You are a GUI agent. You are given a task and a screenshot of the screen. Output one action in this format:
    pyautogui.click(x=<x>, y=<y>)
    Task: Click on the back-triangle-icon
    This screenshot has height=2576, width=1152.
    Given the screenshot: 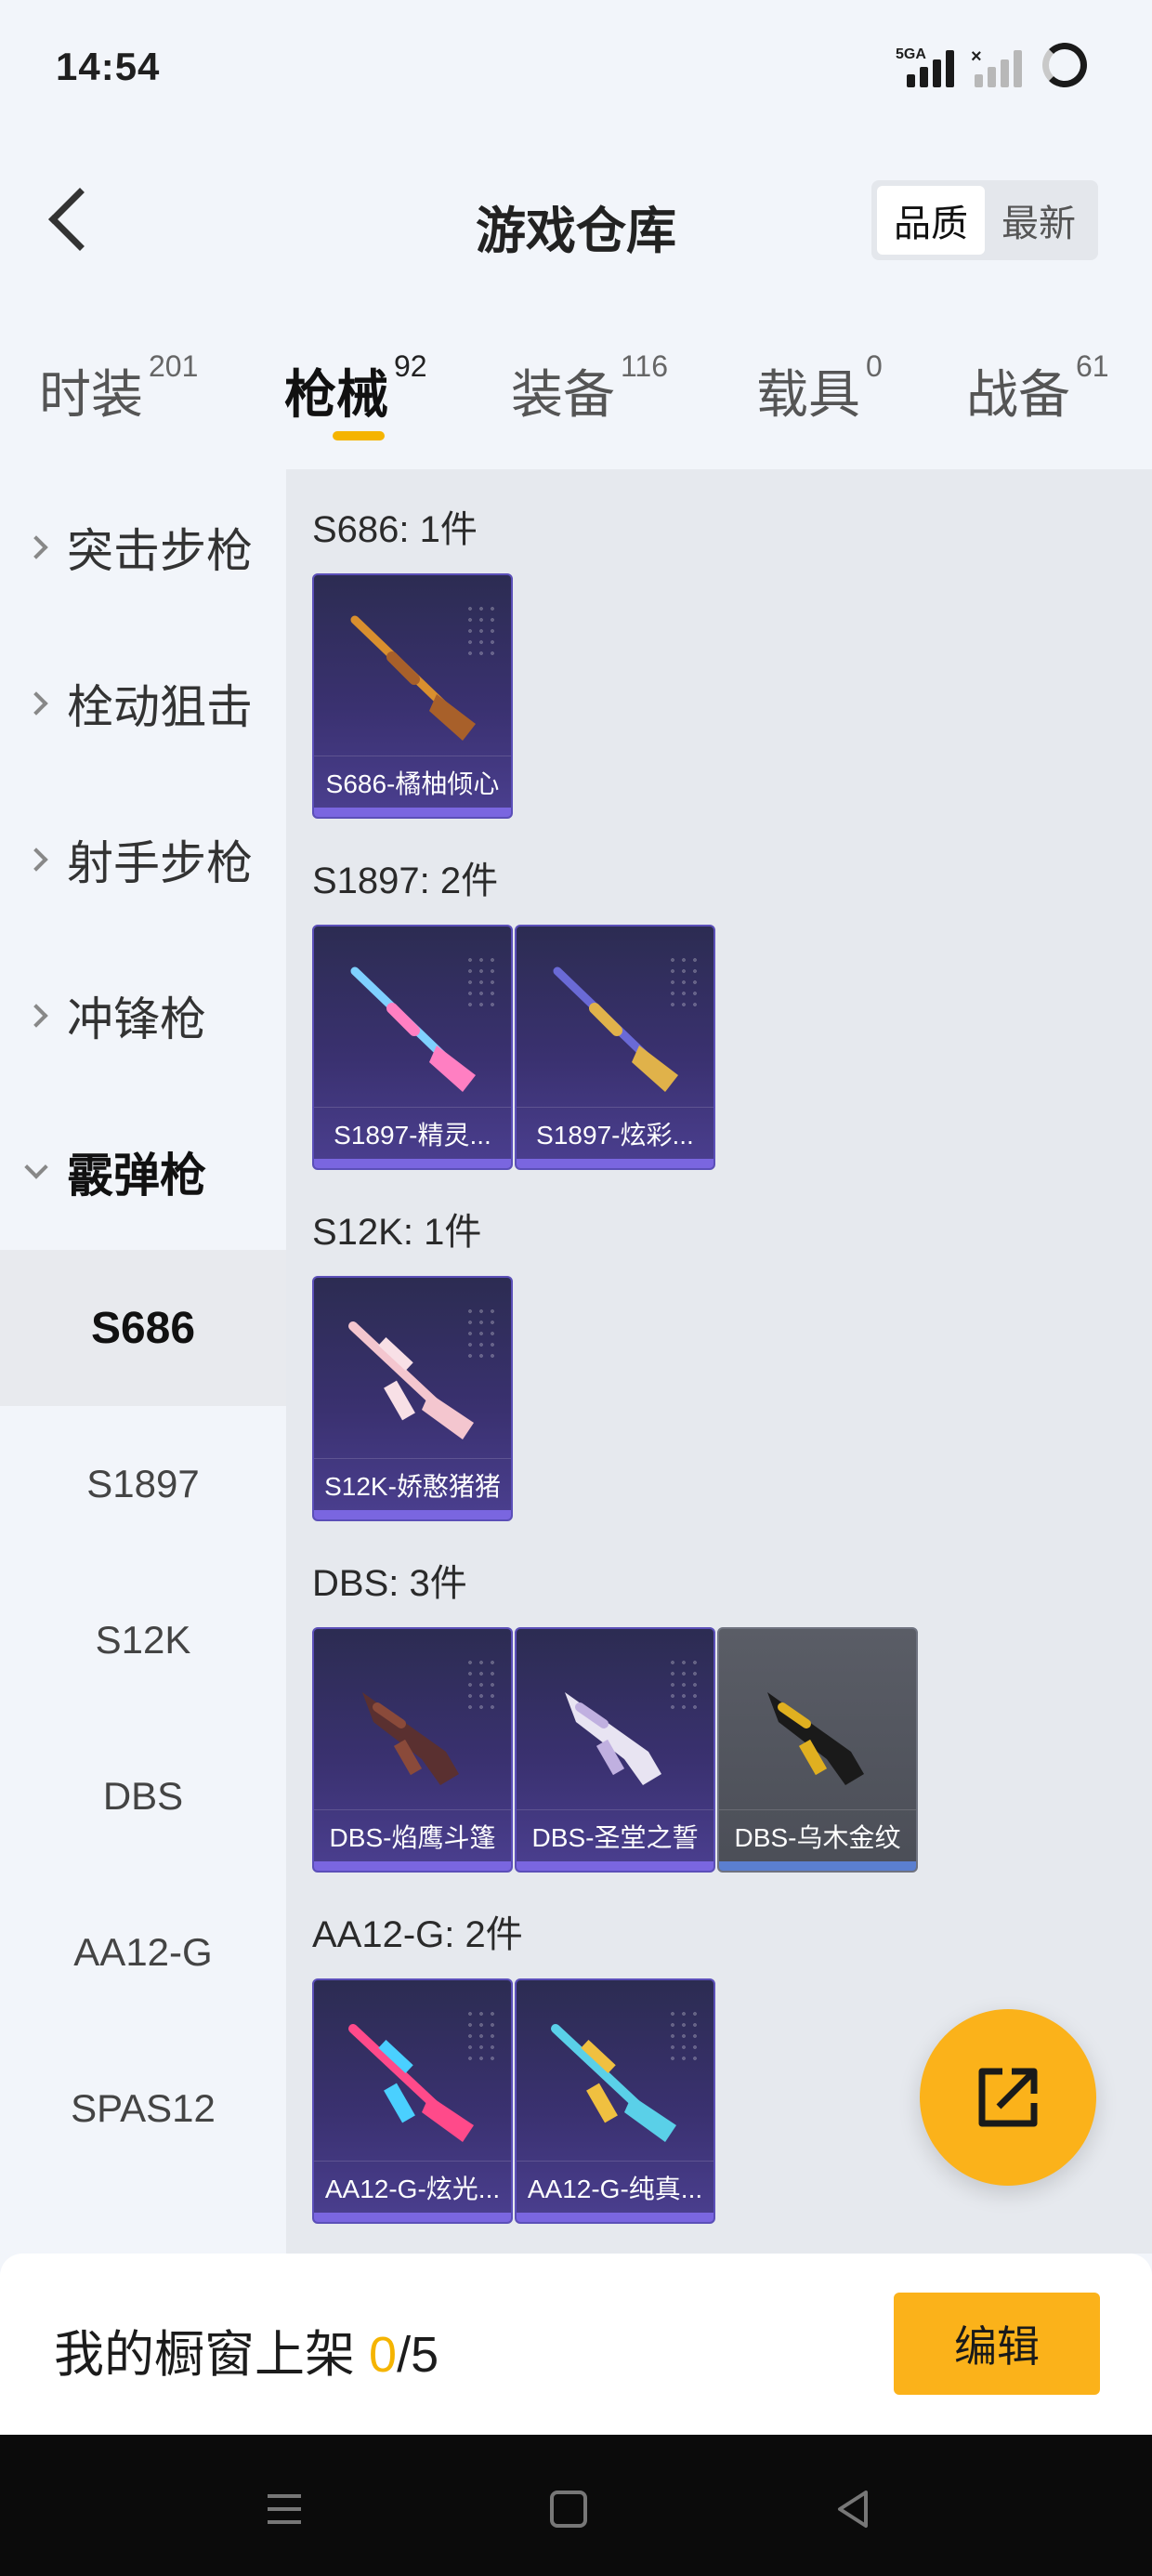 What is the action you would take?
    pyautogui.click(x=853, y=2509)
    